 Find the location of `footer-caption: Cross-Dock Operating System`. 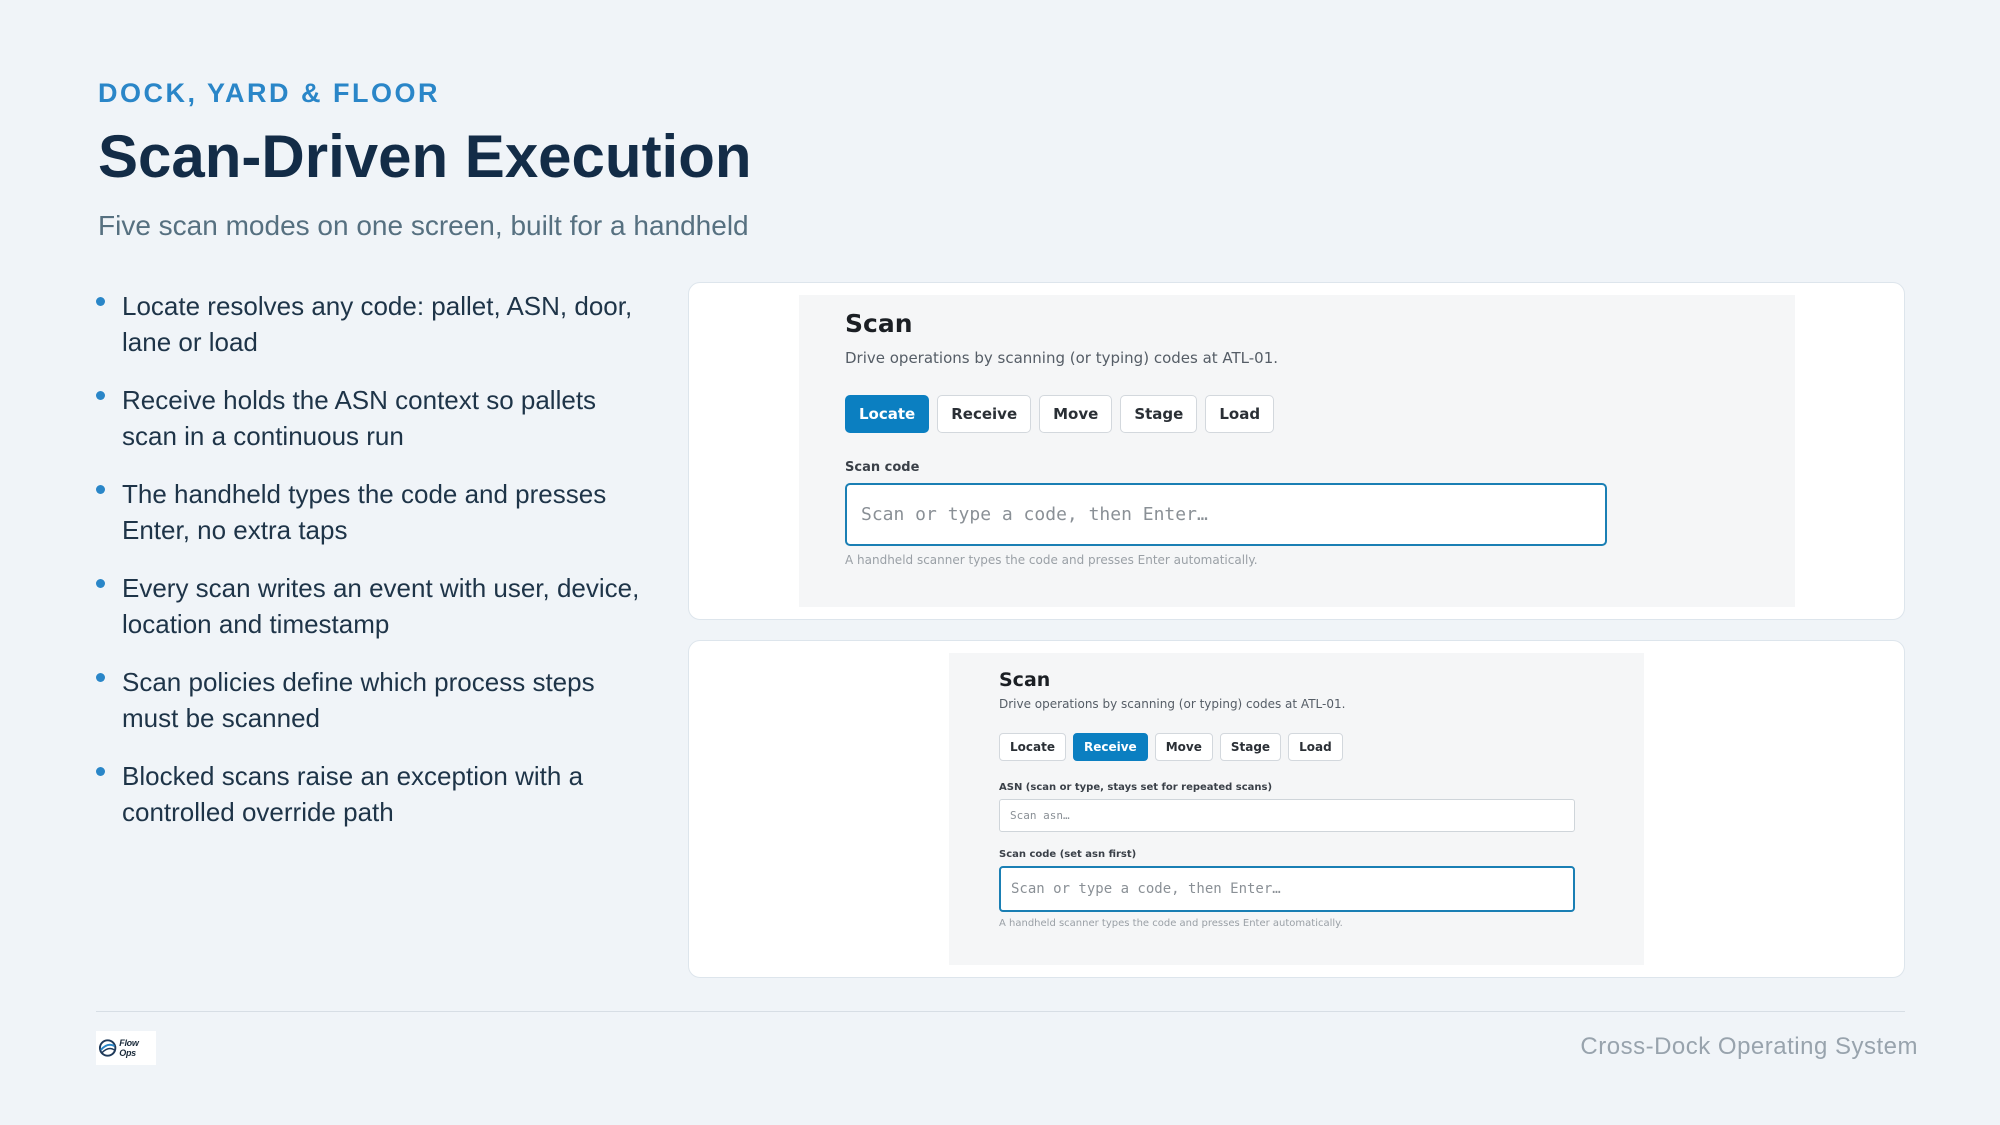

footer-caption: Cross-Dock Operating System is located at coordinates (1749, 1046).